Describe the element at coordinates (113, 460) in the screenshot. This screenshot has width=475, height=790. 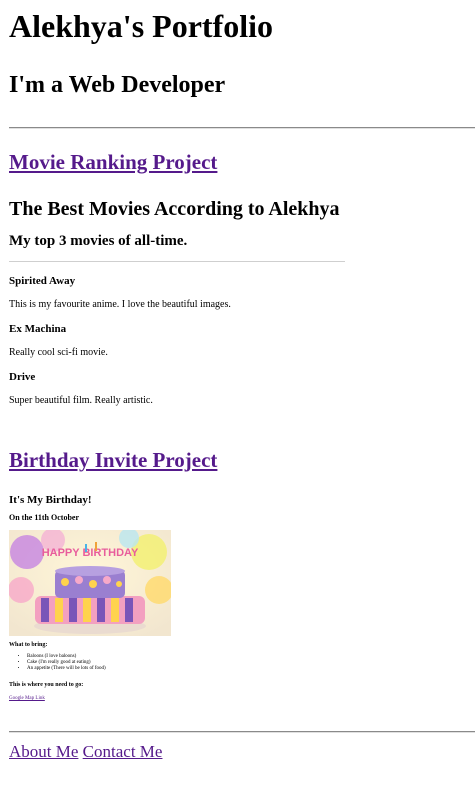
I see `birthday-project-link: Birthday Invite Project` at that location.